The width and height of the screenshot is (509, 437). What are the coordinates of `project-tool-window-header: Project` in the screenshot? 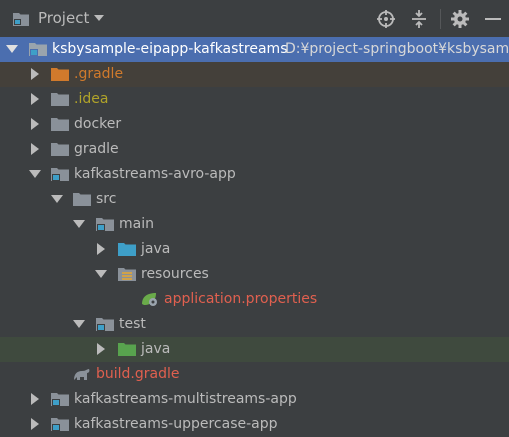 It's located at (254, 18).